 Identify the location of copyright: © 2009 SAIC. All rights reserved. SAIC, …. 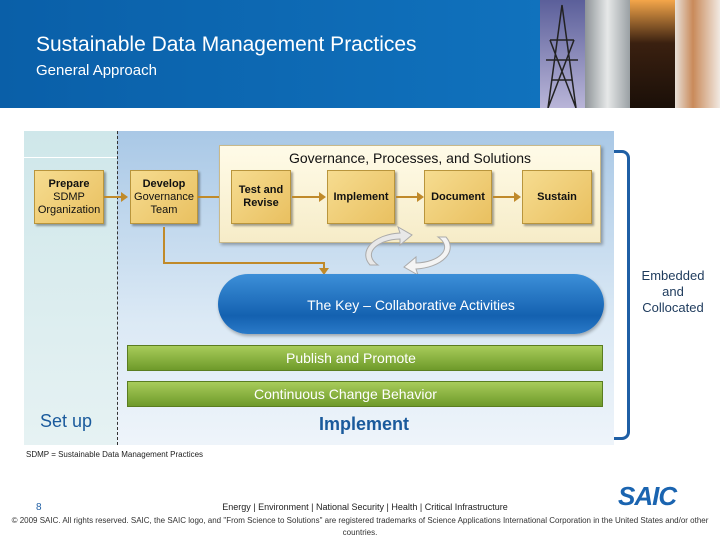
(360, 526).